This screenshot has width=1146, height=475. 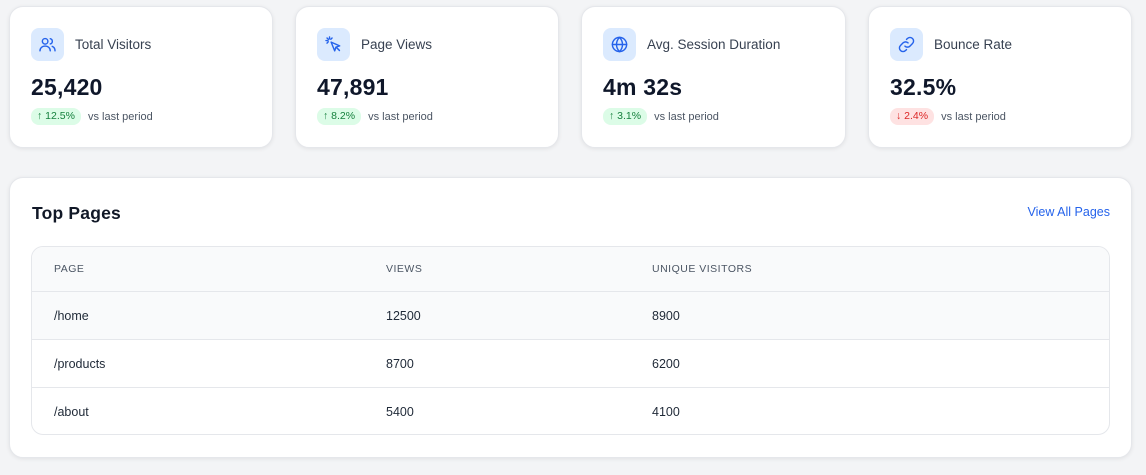 I want to click on unique-visitors-cell: 4100, so click(x=666, y=412).